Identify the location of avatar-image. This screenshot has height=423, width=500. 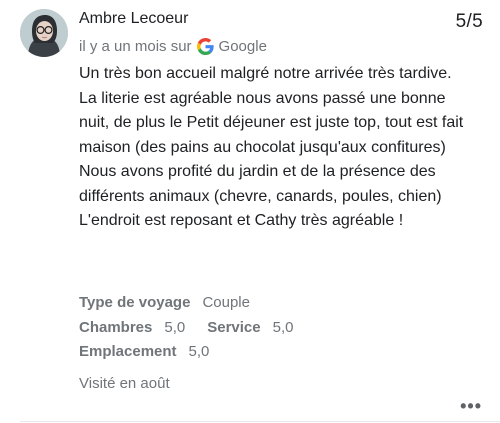
(44, 33).